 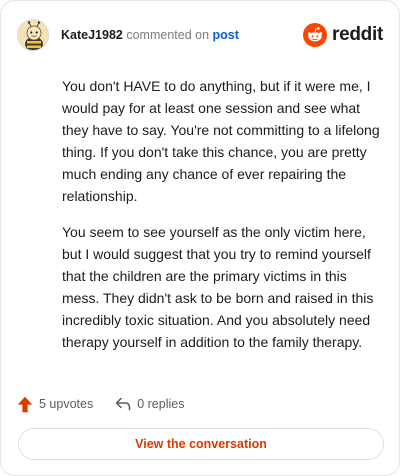 I want to click on comment-actions: 5 upvotes 0 replies, so click(x=100, y=404).